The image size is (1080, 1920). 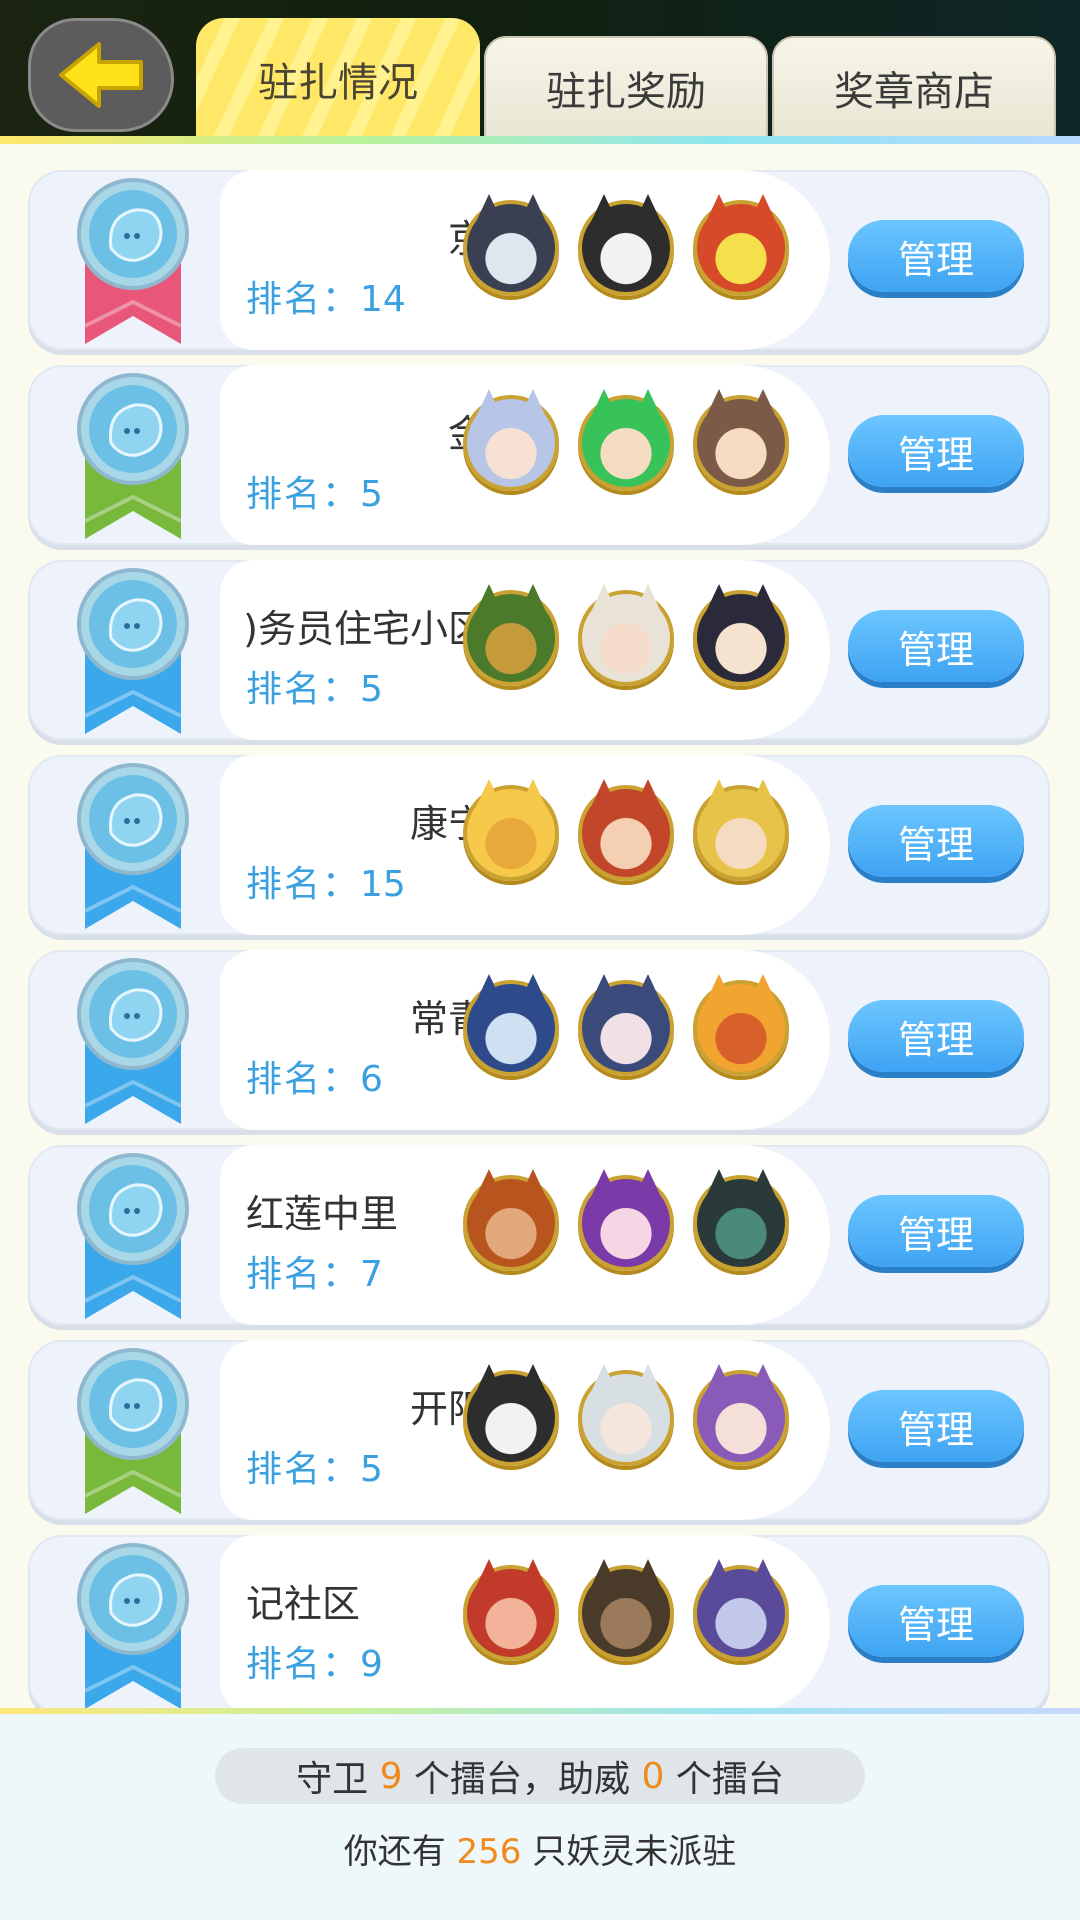 I want to click on tab-medal-shop: 奖章商店, so click(x=914, y=88).